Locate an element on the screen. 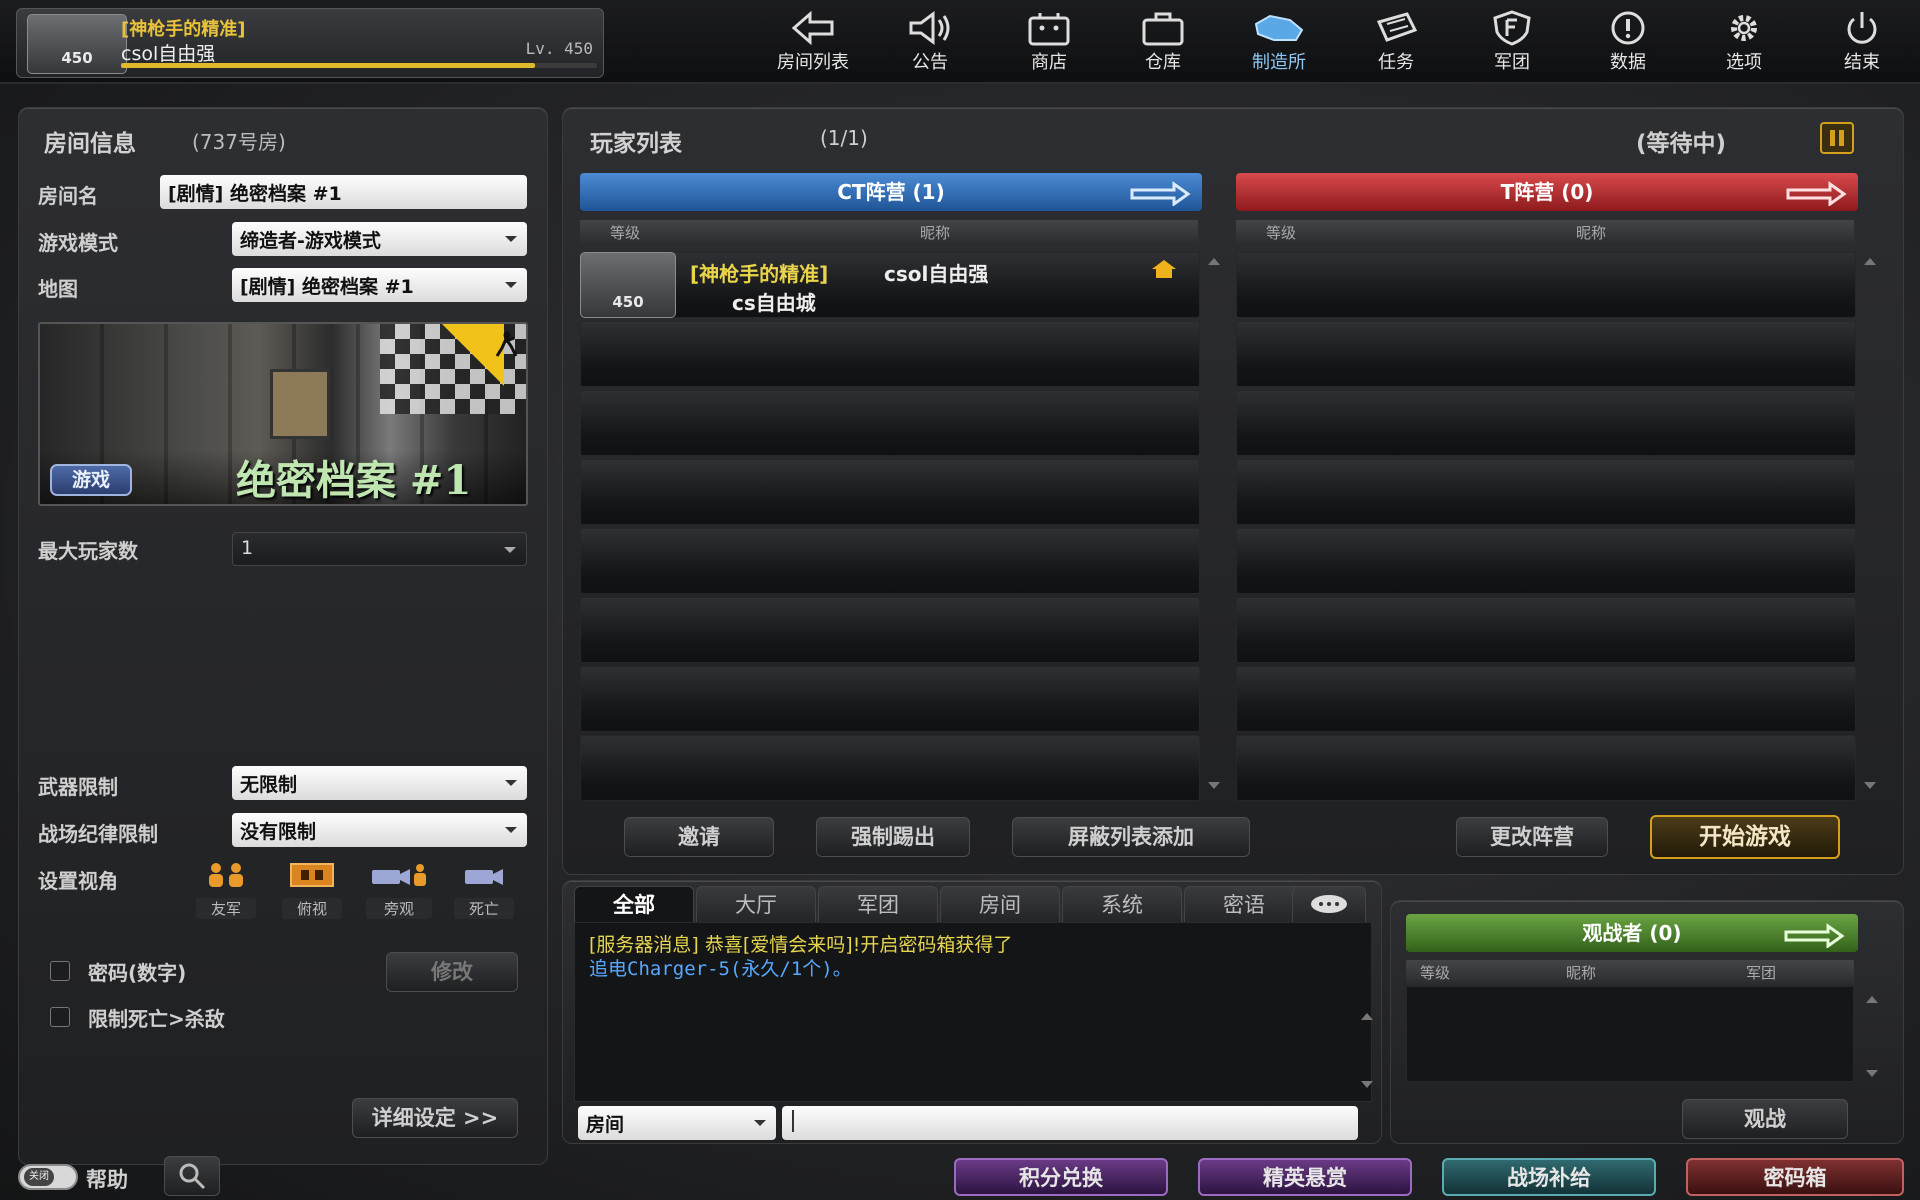 The height and width of the screenshot is (1200, 1920). modify-password-button: 修改 is located at coordinates (452, 972).